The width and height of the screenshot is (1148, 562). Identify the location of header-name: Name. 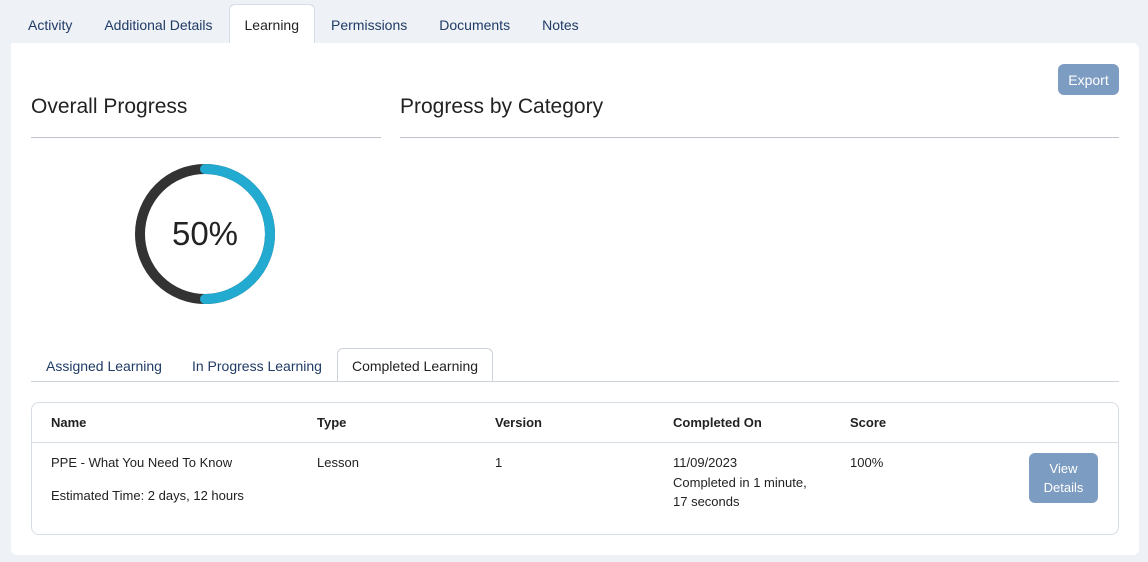
(69, 422).